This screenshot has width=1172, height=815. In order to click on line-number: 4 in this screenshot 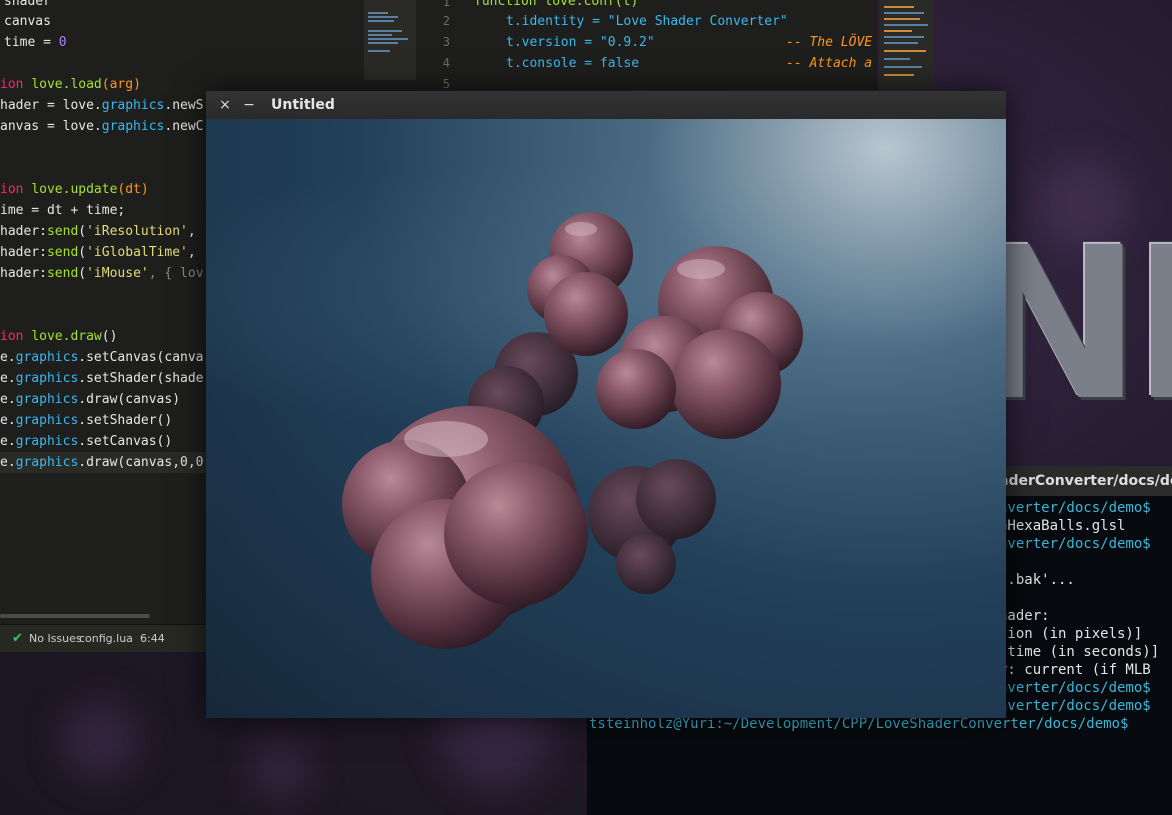, I will do `click(446, 63)`.